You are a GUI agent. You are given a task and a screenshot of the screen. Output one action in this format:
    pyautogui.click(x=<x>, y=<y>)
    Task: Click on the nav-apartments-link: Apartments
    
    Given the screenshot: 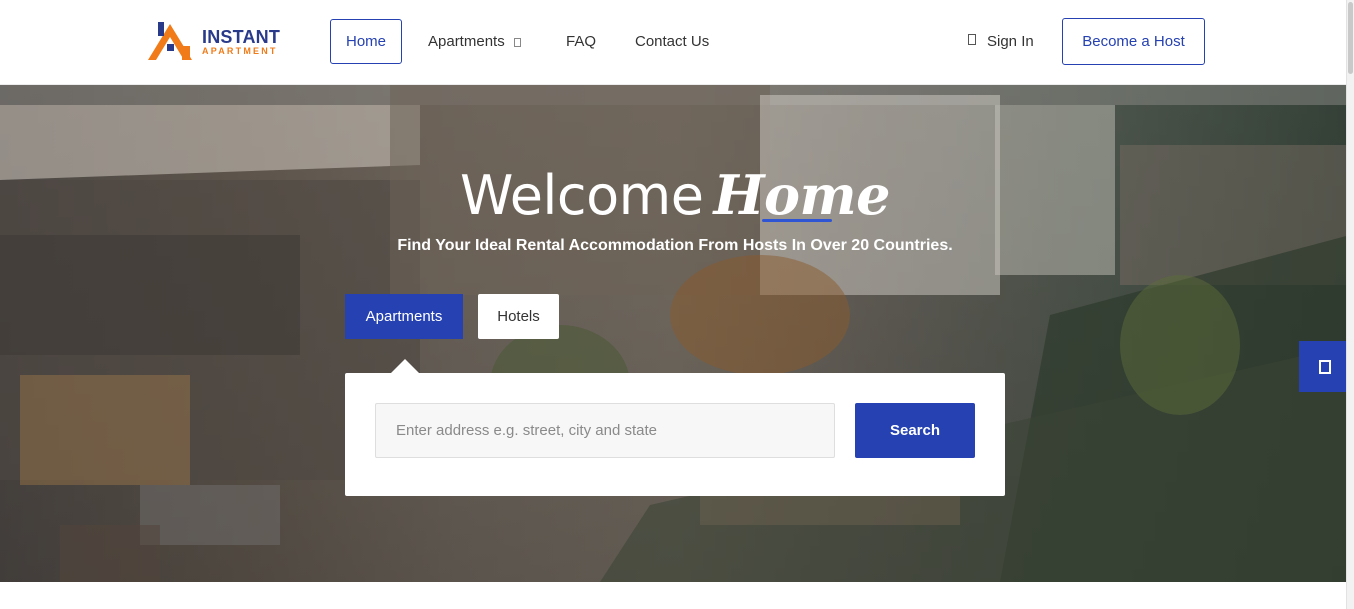 What is the action you would take?
    pyautogui.click(x=474, y=41)
    